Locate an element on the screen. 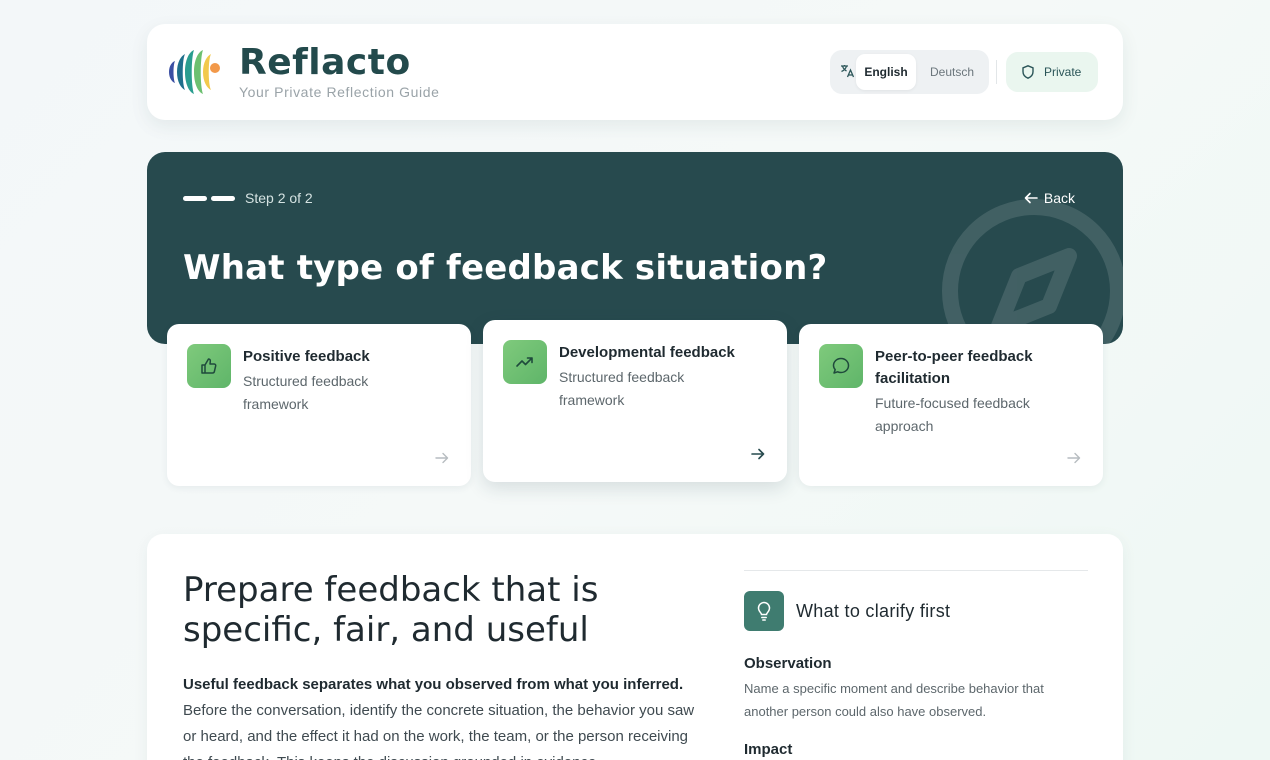 The width and height of the screenshot is (1270, 760). hero-title: What type of feedback situation? is located at coordinates (505, 268).